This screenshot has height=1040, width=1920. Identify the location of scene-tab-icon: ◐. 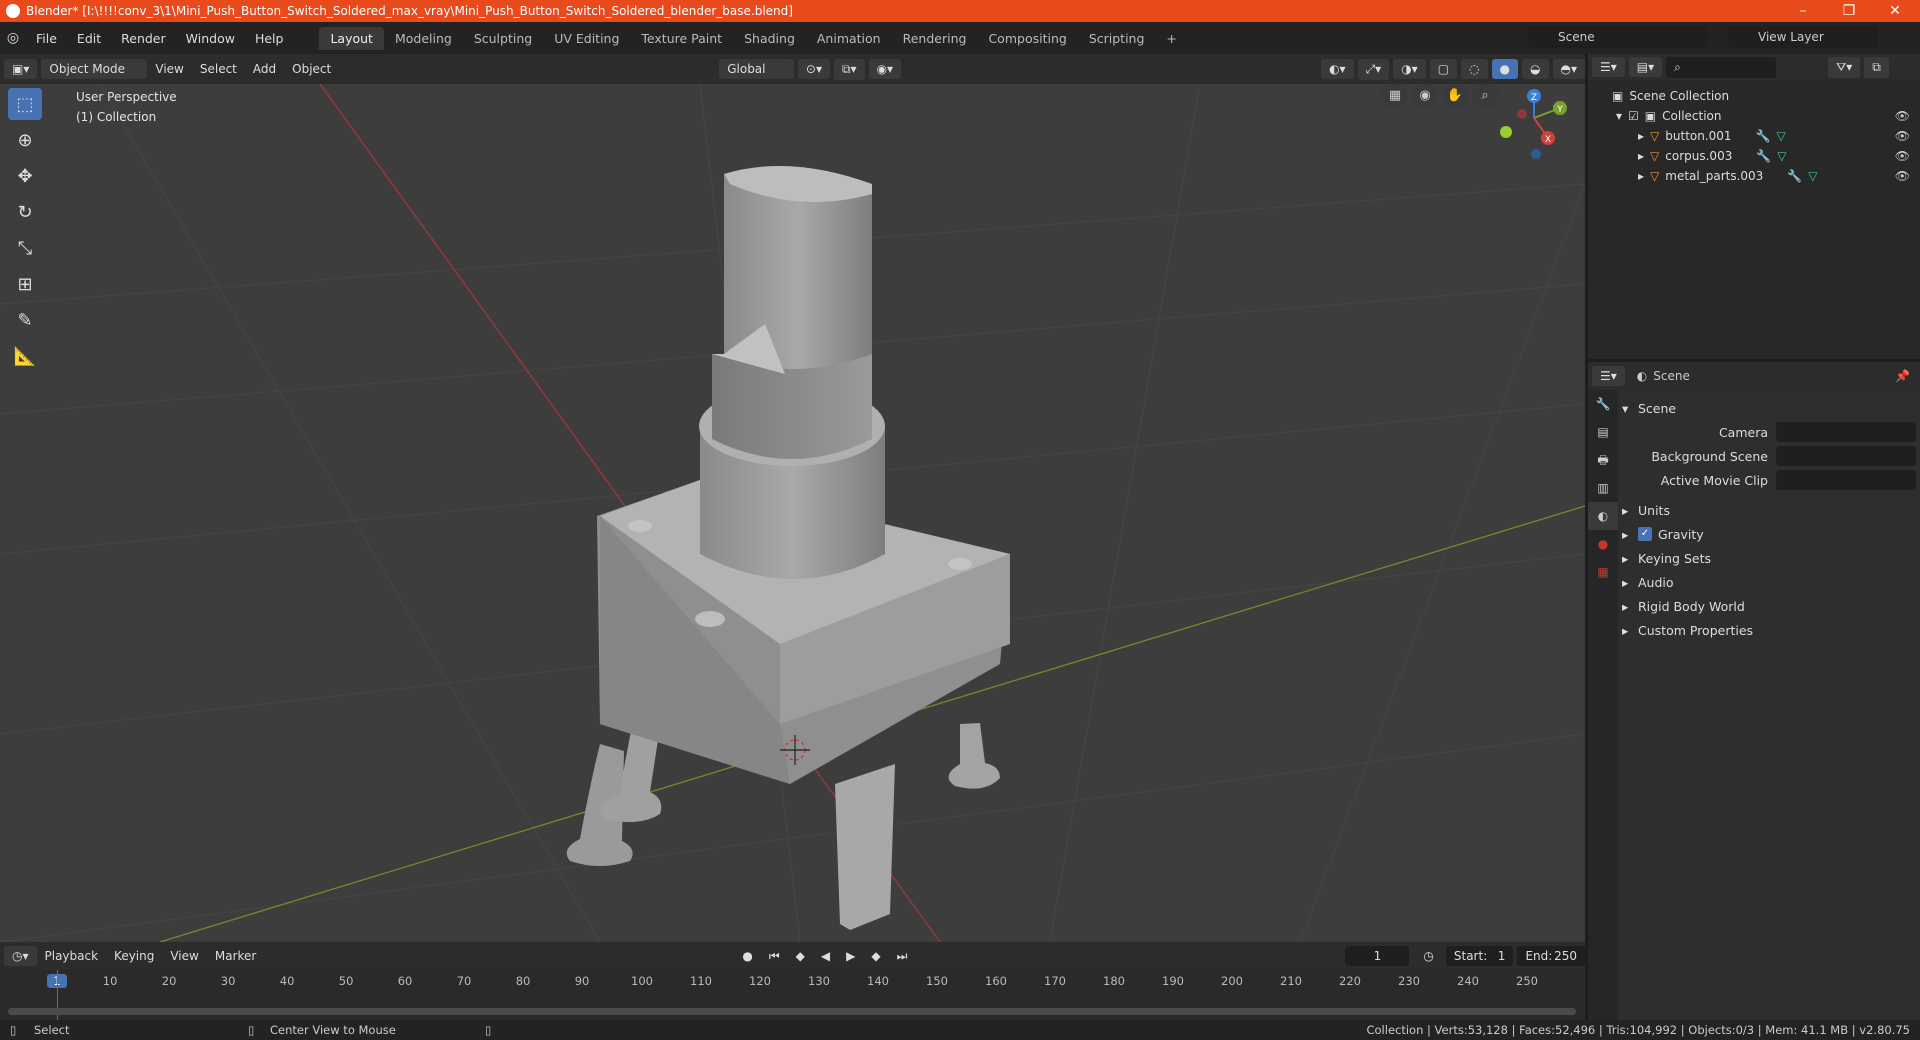
(1603, 516).